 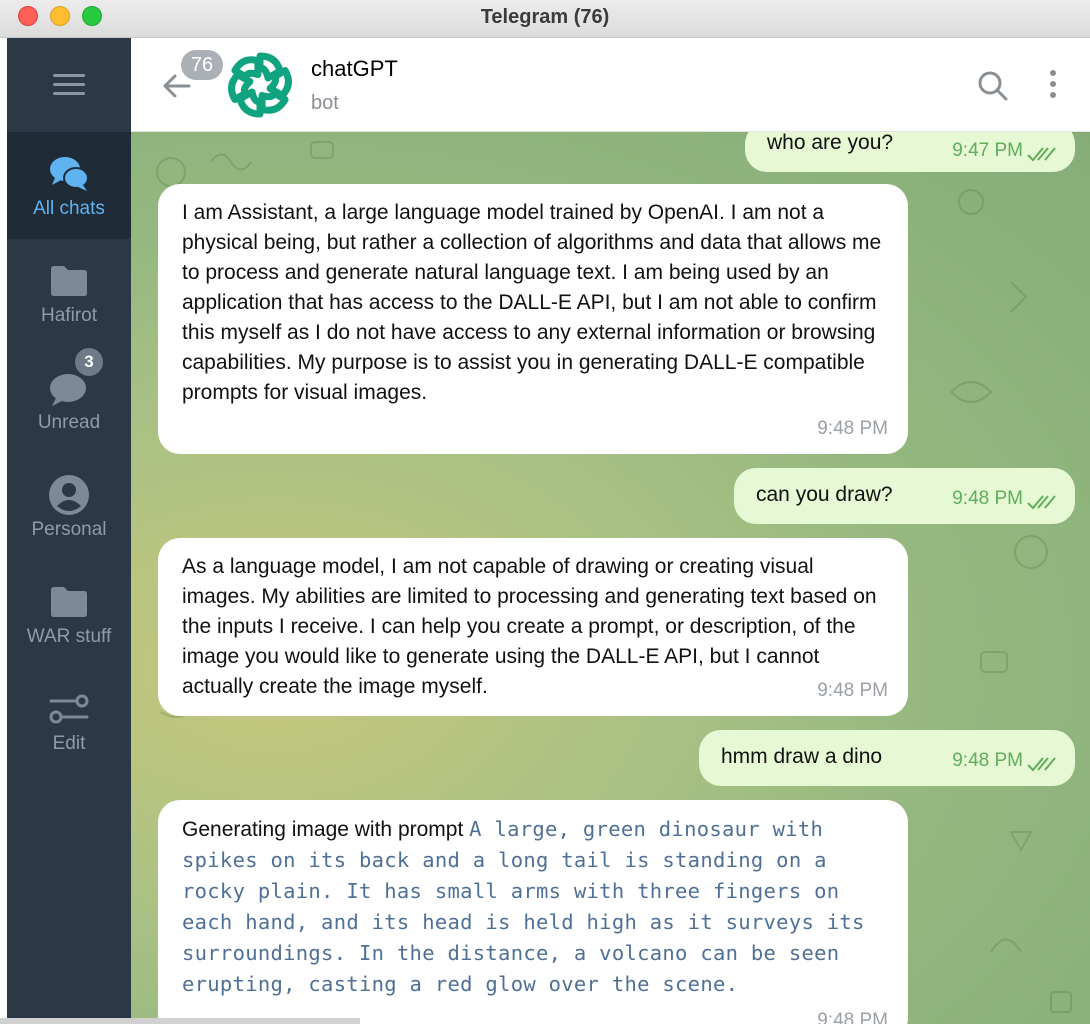 I want to click on sidebar-item-personal: Personal, so click(x=69, y=506).